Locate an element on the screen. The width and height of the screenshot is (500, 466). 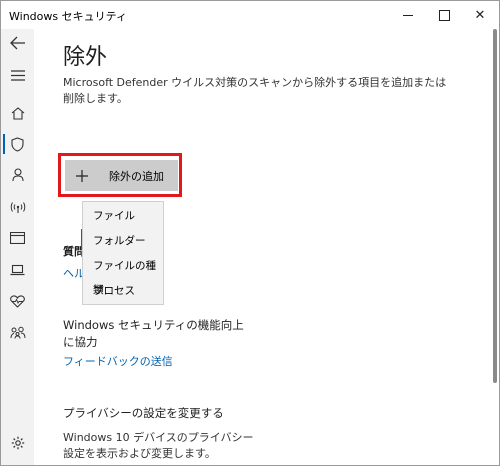
sidebar-item-device-health is located at coordinates (17, 301).